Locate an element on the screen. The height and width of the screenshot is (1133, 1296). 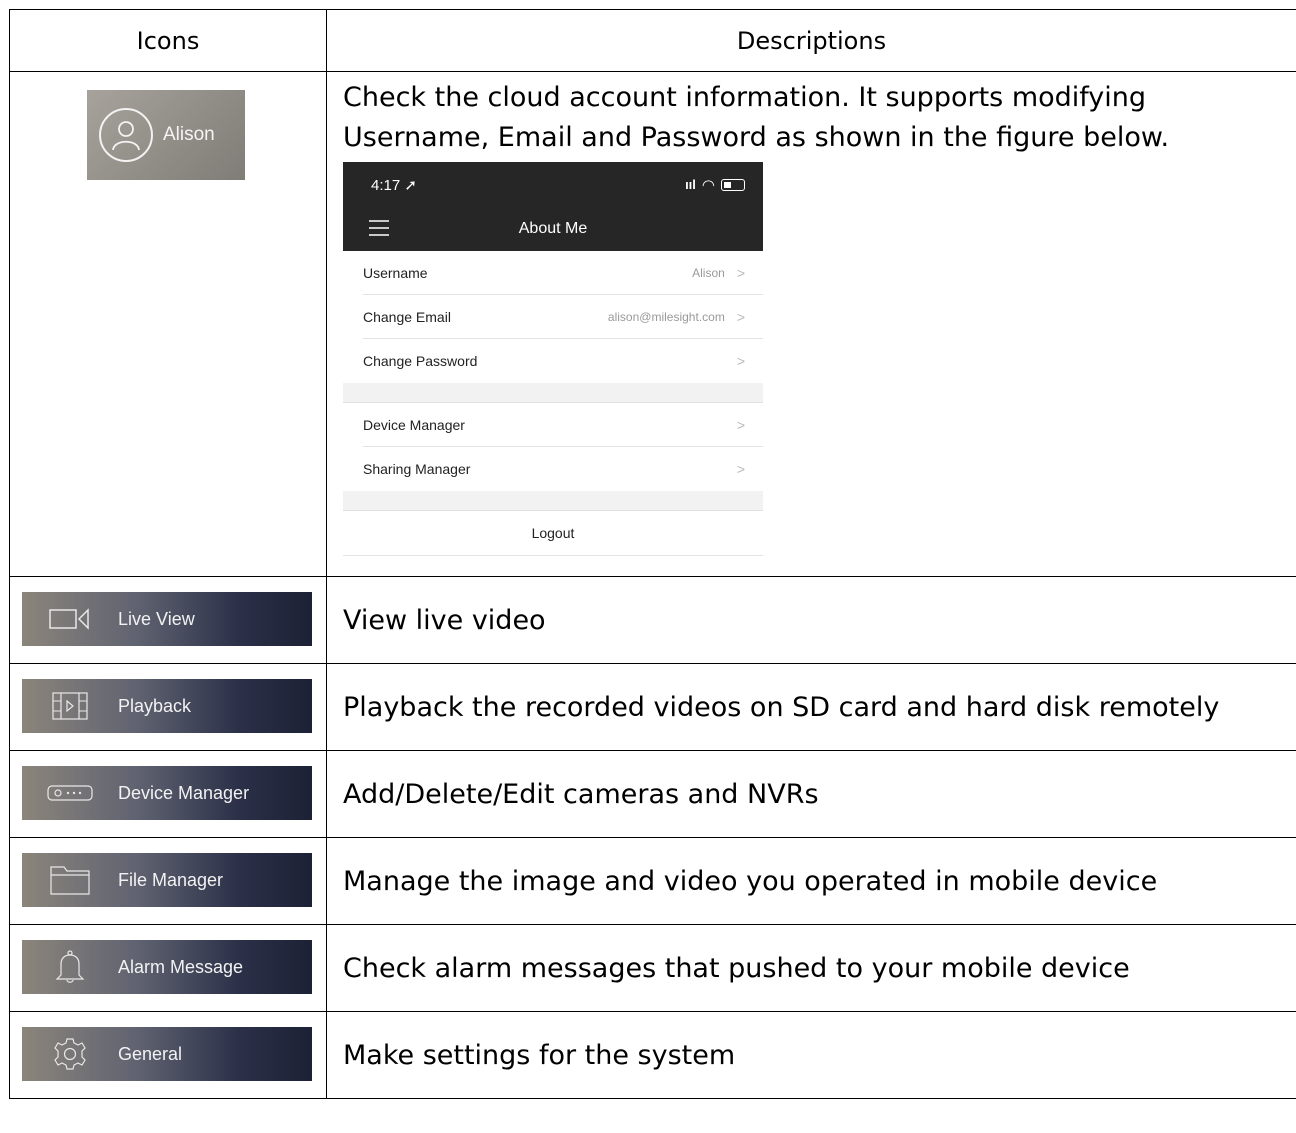
file-manager-button: File Manager is located at coordinates (167, 880).